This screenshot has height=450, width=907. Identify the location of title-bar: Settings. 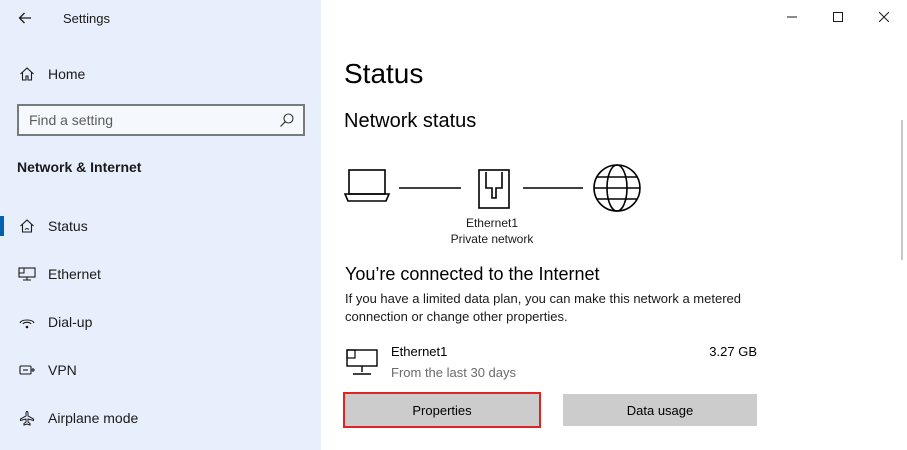
(160, 18).